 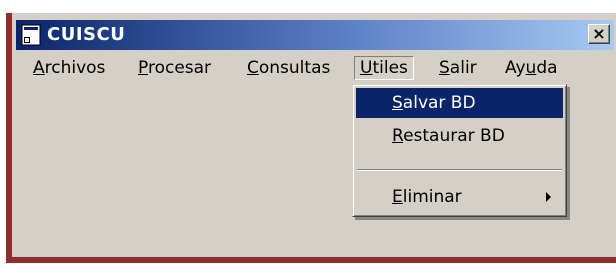 I want to click on application-icon, so click(x=31, y=35).